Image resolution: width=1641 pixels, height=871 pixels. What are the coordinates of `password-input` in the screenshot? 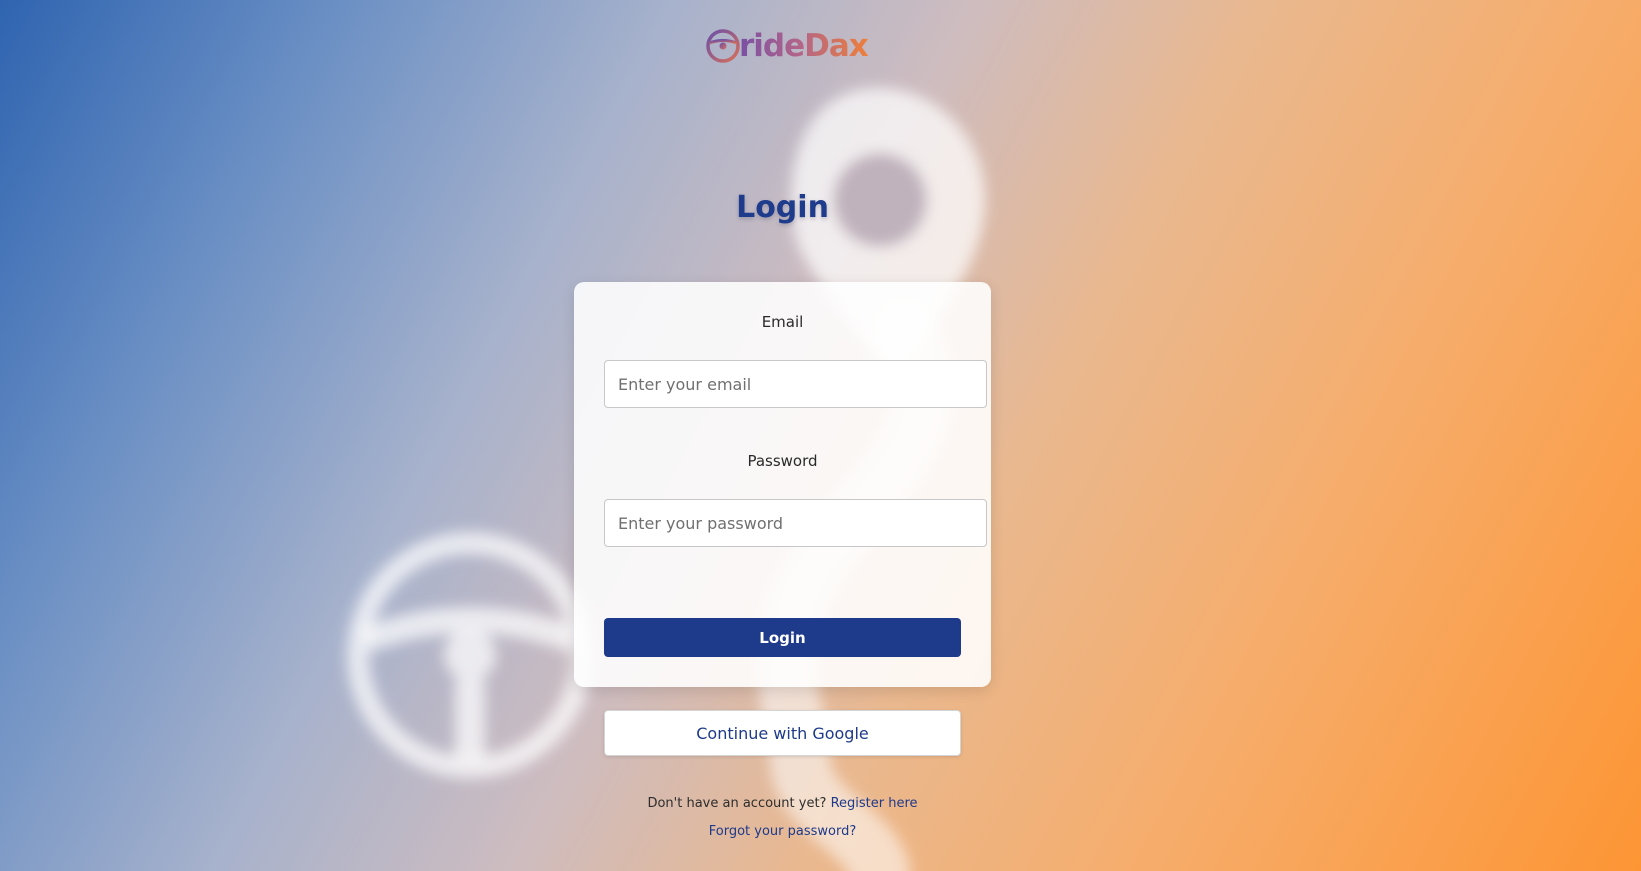 It's located at (795, 523).